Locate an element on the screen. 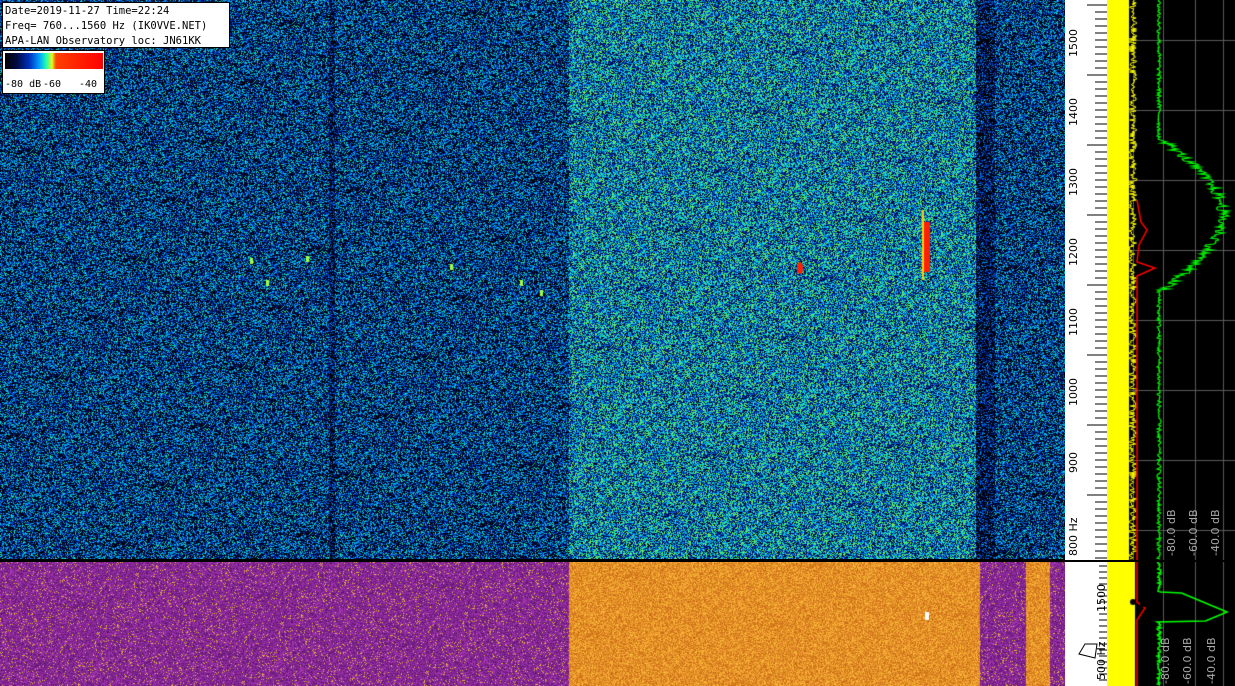 This screenshot has width=1235, height=686. freq-tick-label-900: 900 is located at coordinates (1073, 462).